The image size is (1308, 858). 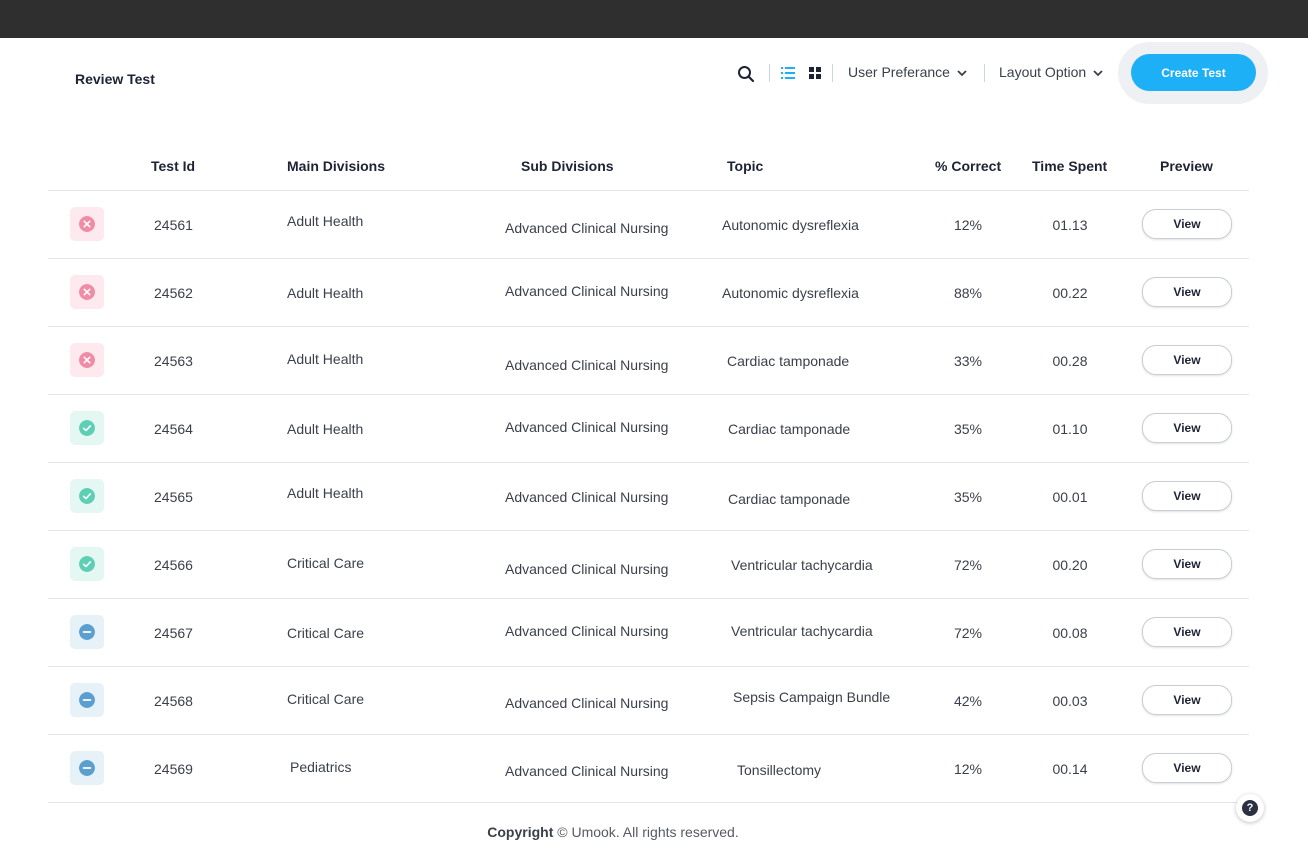 What do you see at coordinates (173, 701) in the screenshot?
I see `test-id-cell: 24568` at bounding box center [173, 701].